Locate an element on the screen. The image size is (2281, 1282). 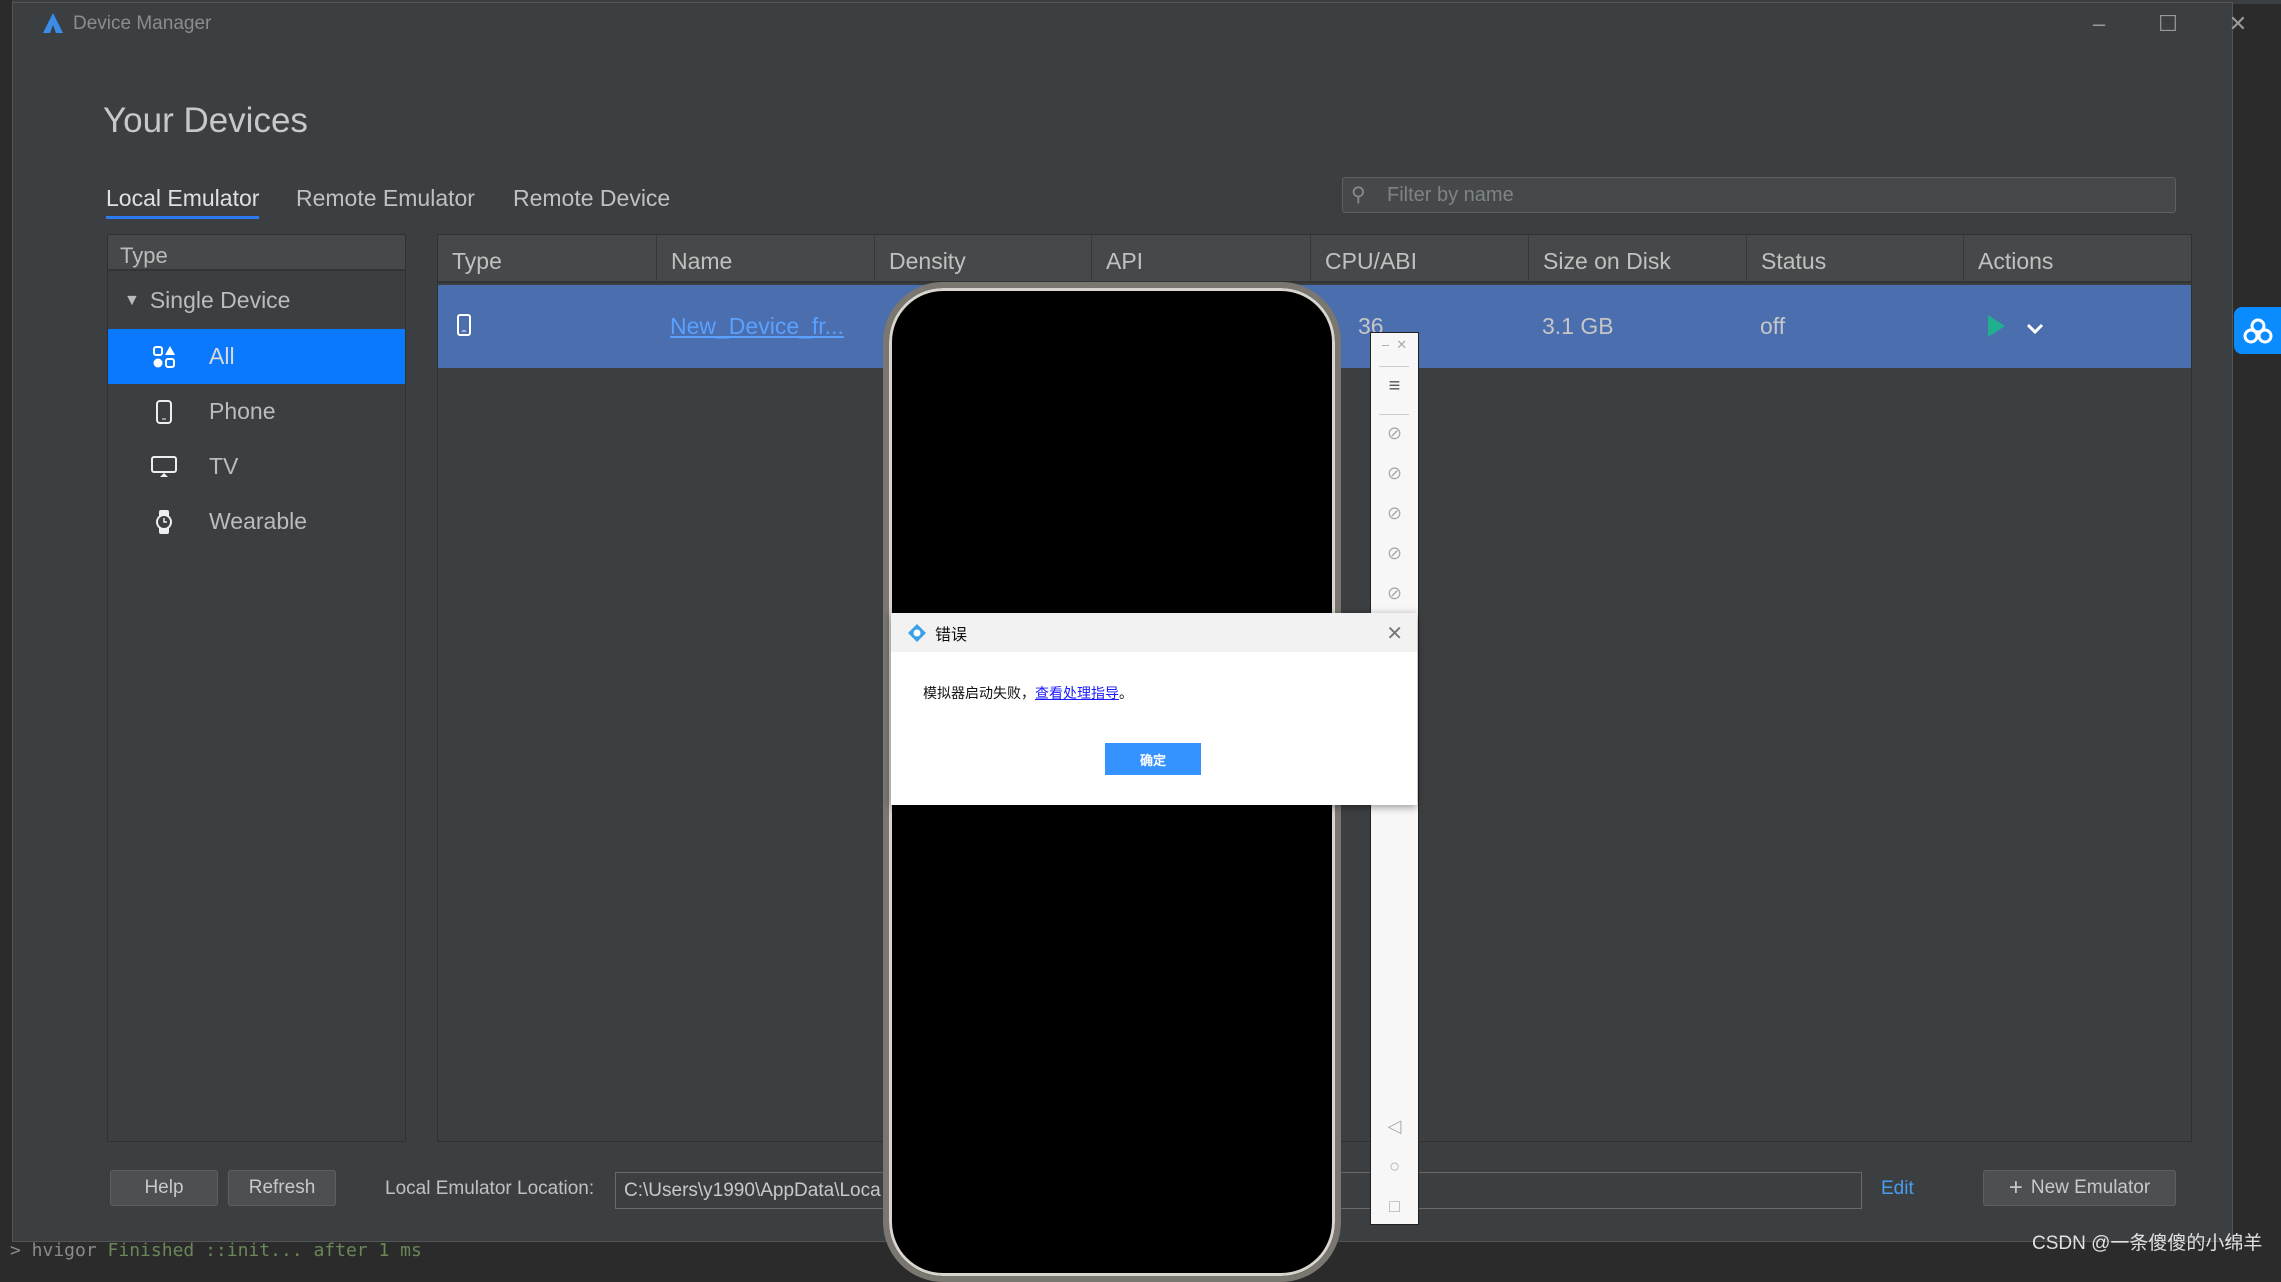
dialog-message: 模拟器启动失败，查看处理指导。 is located at coordinates (1028, 693).